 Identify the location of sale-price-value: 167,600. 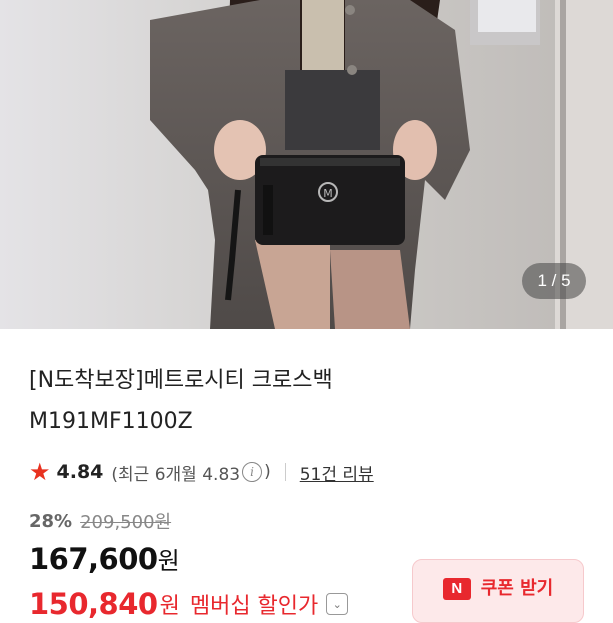
(93, 559).